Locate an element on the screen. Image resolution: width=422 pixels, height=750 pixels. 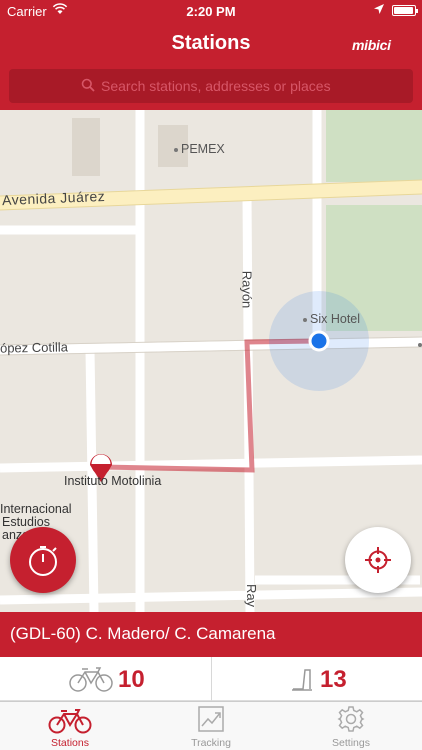
search-bar is located at coordinates (211, 86).